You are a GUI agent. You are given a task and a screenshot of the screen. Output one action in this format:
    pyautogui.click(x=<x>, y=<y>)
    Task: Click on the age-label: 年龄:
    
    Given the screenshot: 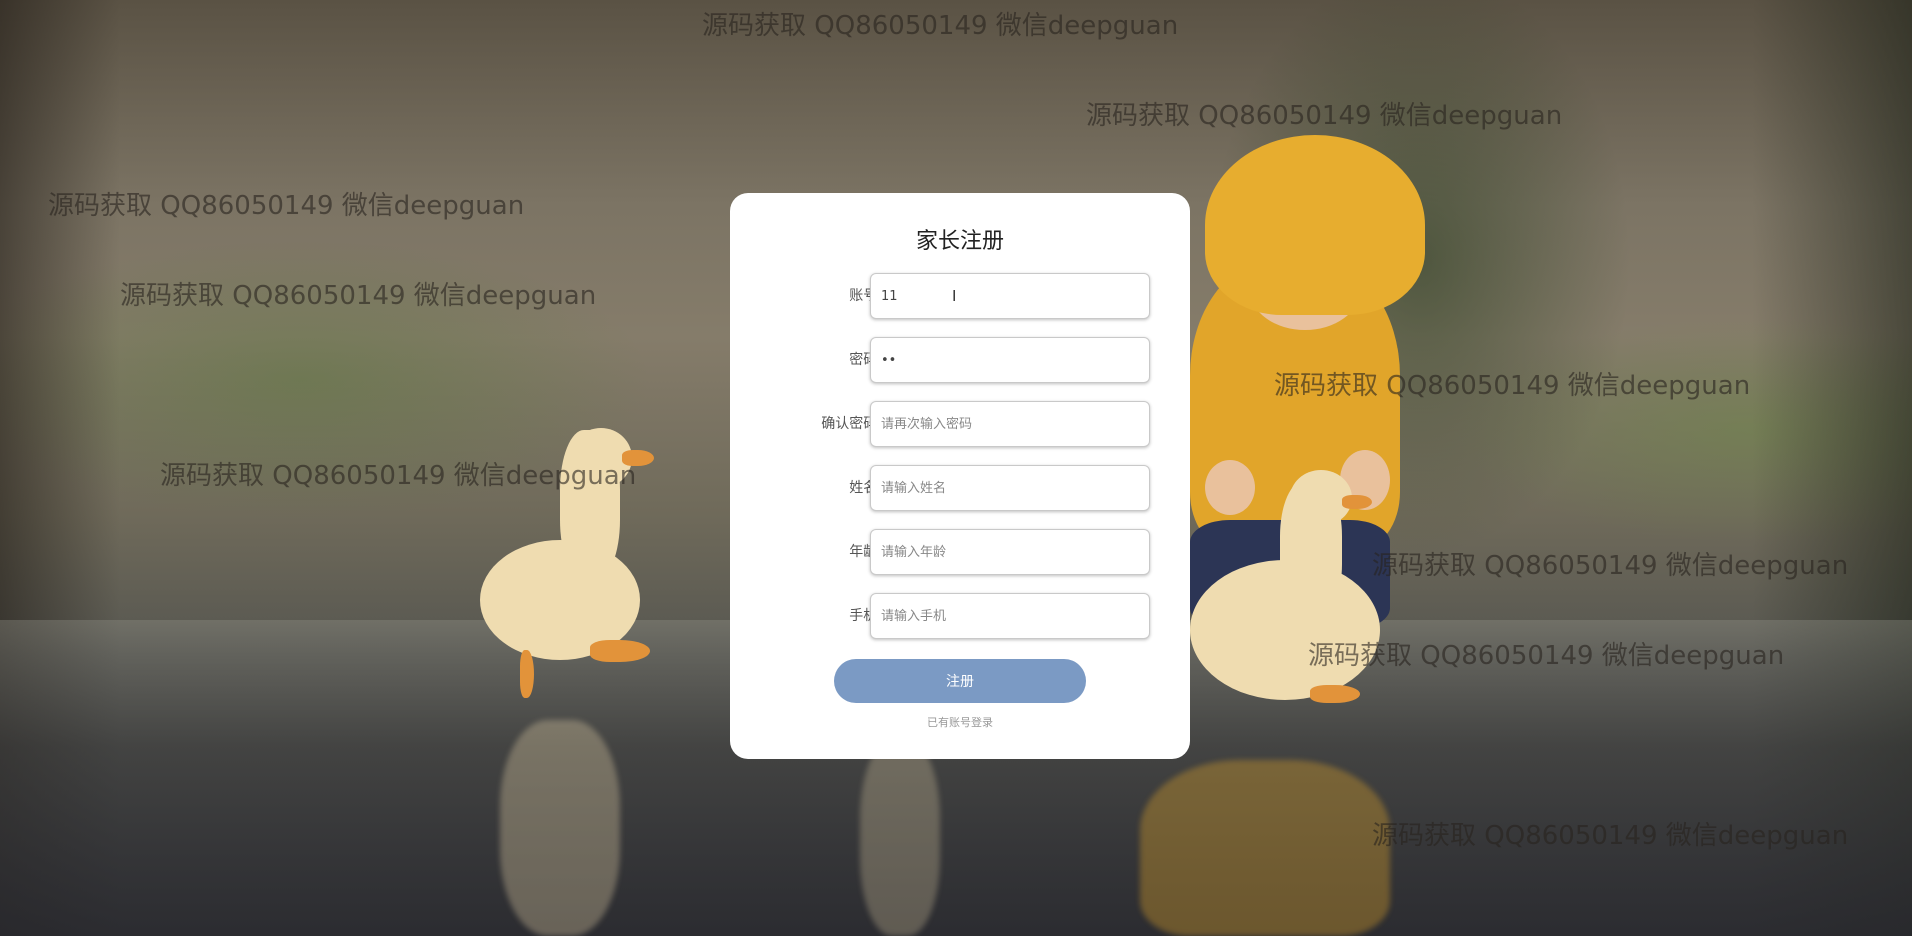 What is the action you would take?
    pyautogui.click(x=865, y=552)
    